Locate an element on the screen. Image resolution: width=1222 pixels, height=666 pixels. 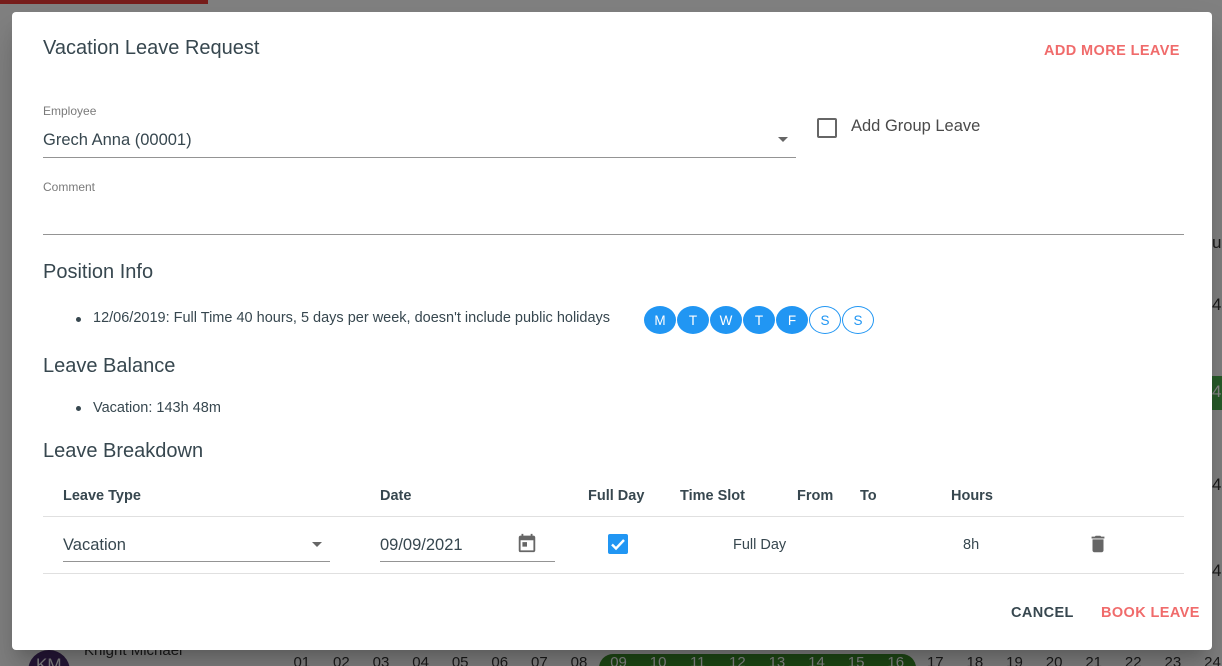
cancel-button: CANCEL is located at coordinates (1042, 613).